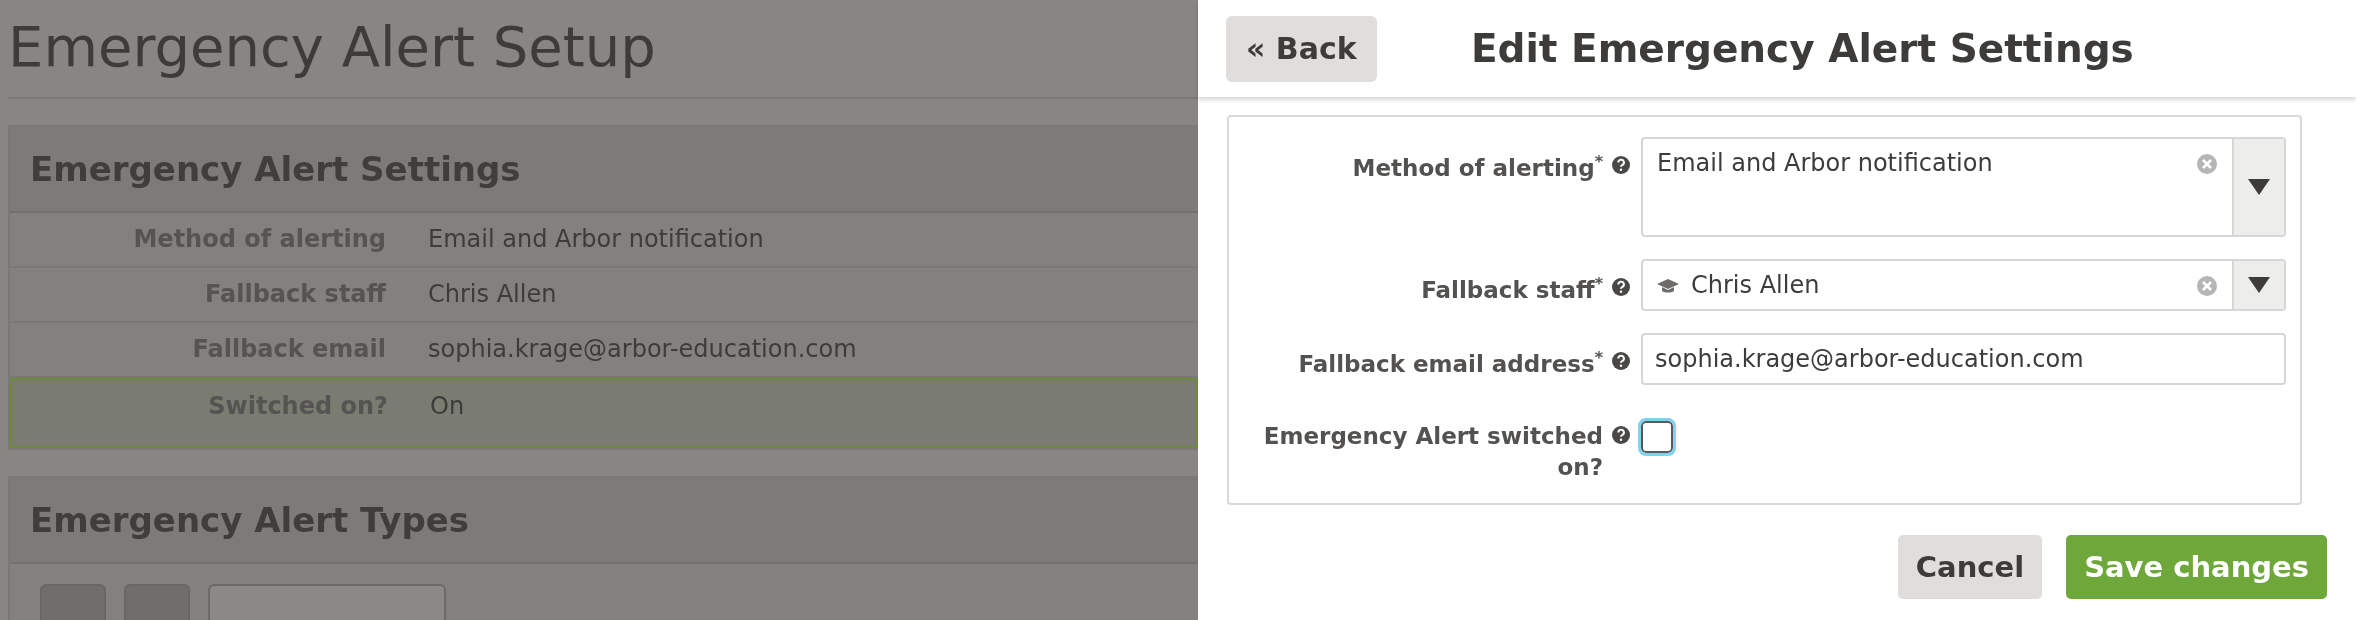  What do you see at coordinates (1301, 48) in the screenshot?
I see `back-button: « Back` at bounding box center [1301, 48].